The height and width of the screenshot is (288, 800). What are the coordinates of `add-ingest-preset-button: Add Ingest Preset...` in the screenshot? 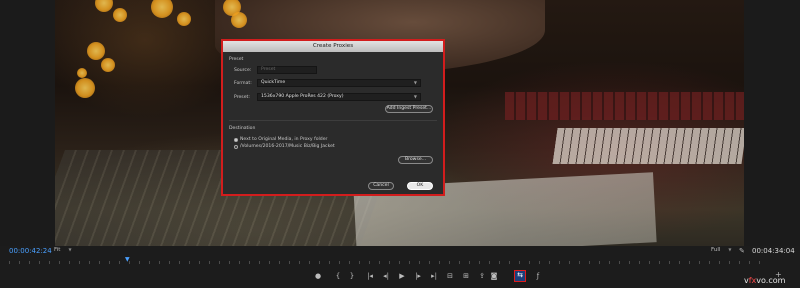 It's located at (409, 109).